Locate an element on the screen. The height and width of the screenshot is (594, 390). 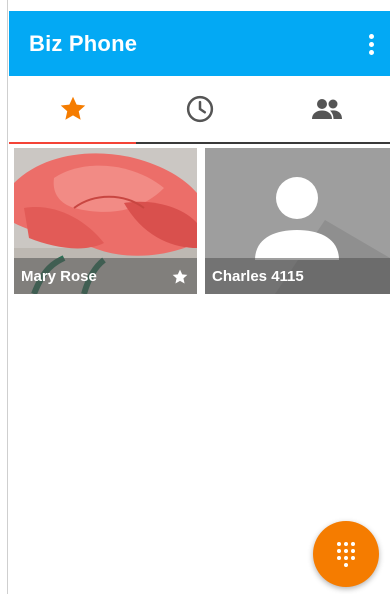
dialpad-button is located at coordinates (346, 554).